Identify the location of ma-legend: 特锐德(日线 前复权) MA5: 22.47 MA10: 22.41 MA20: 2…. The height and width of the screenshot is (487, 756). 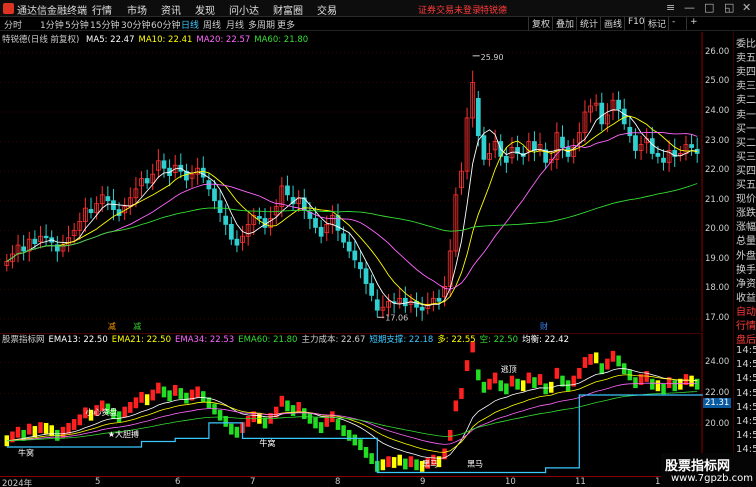
(157, 39).